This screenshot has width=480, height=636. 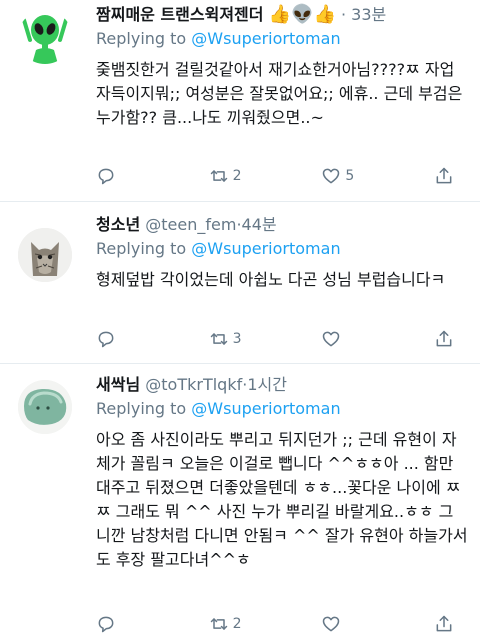 I want to click on cat-icon, so click(x=45, y=255).